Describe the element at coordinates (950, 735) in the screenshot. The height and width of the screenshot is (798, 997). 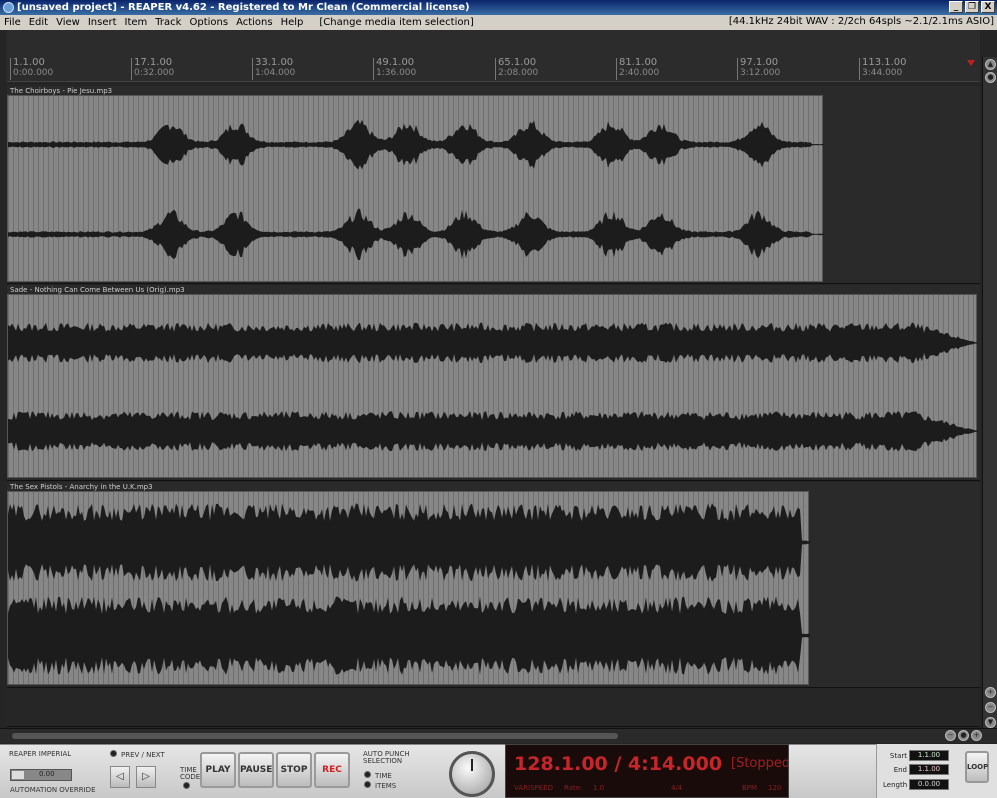
I see `zoom-out-h-icon: −` at that location.